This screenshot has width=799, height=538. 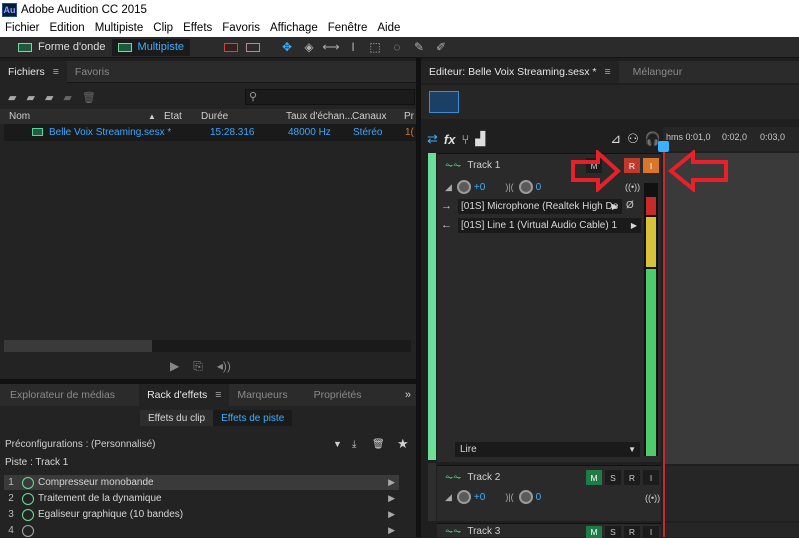 What do you see at coordinates (450, 139) in the screenshot?
I see `effects-fx-icon: fx` at bounding box center [450, 139].